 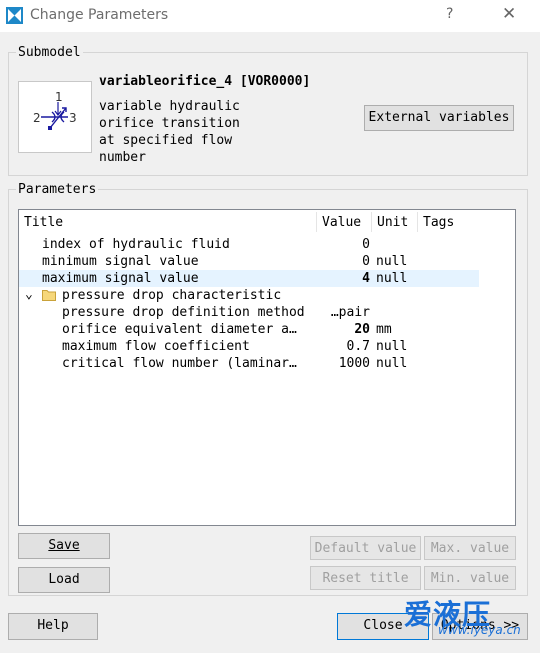 I want to click on param-value: 1000, so click(x=345, y=363).